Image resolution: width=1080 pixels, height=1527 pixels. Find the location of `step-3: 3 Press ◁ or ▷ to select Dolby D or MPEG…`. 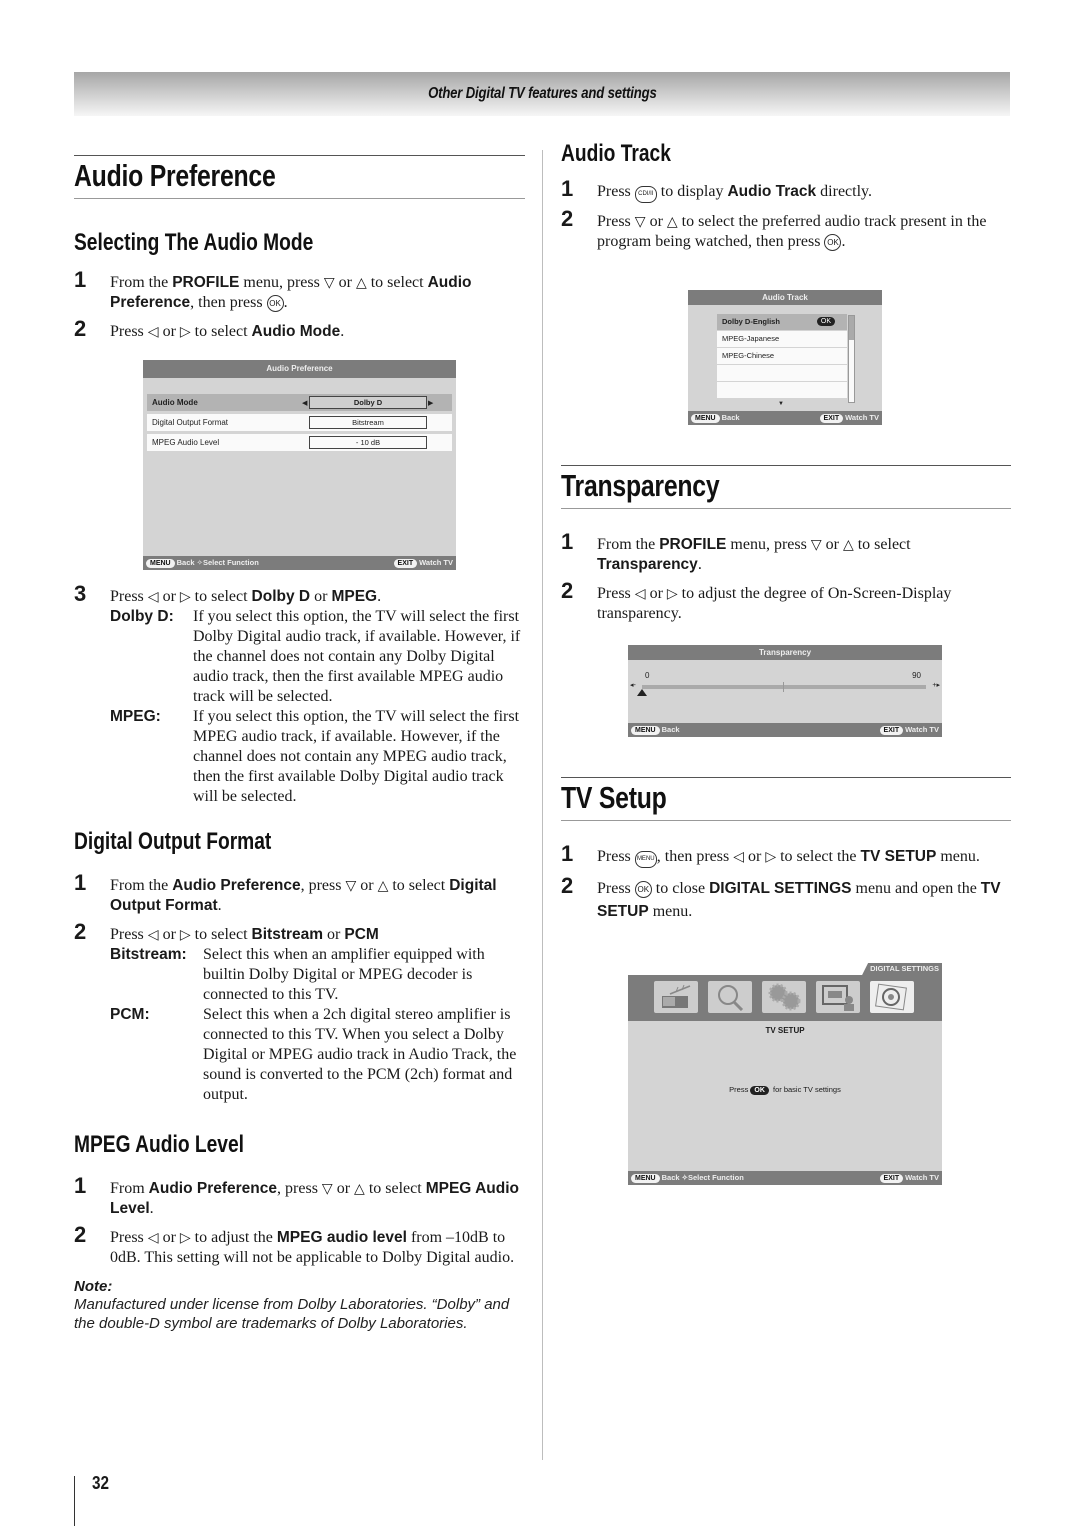

step-3: 3 Press ◁ or ▷ to select Dolby D or MPEG… is located at coordinates (228, 593).